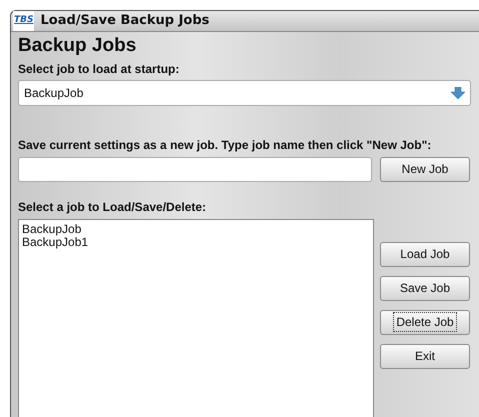  What do you see at coordinates (225, 145) in the screenshot?
I see `field-label: Save current settings as a new job. Type job name then click "New Job":` at bounding box center [225, 145].